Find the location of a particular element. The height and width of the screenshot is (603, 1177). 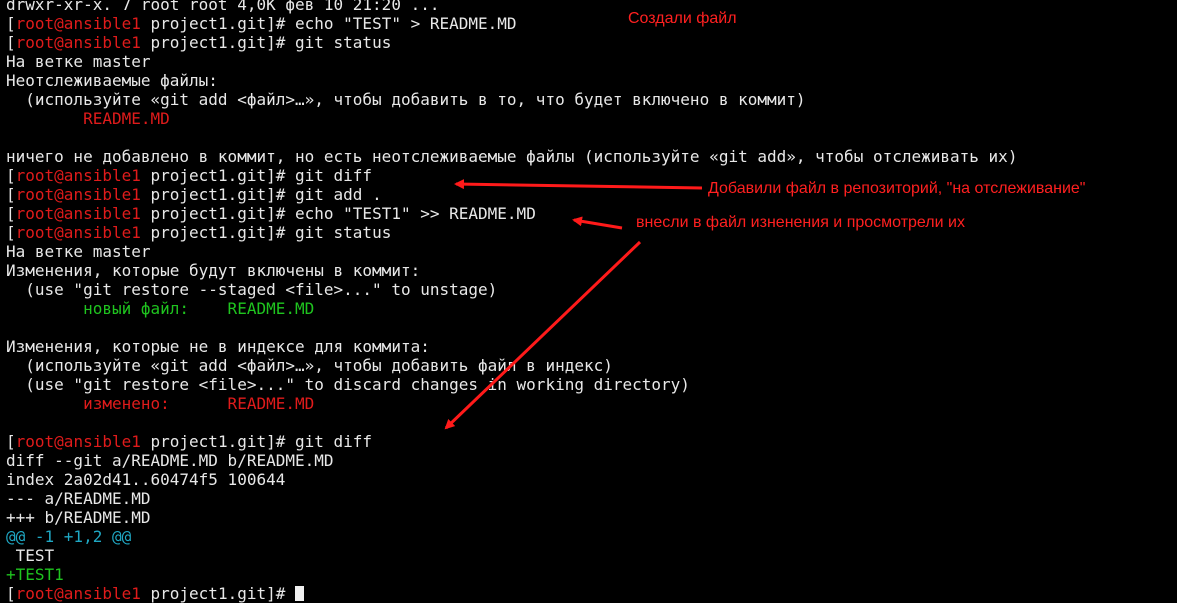

terminal-text: [ is located at coordinates (11, 593).